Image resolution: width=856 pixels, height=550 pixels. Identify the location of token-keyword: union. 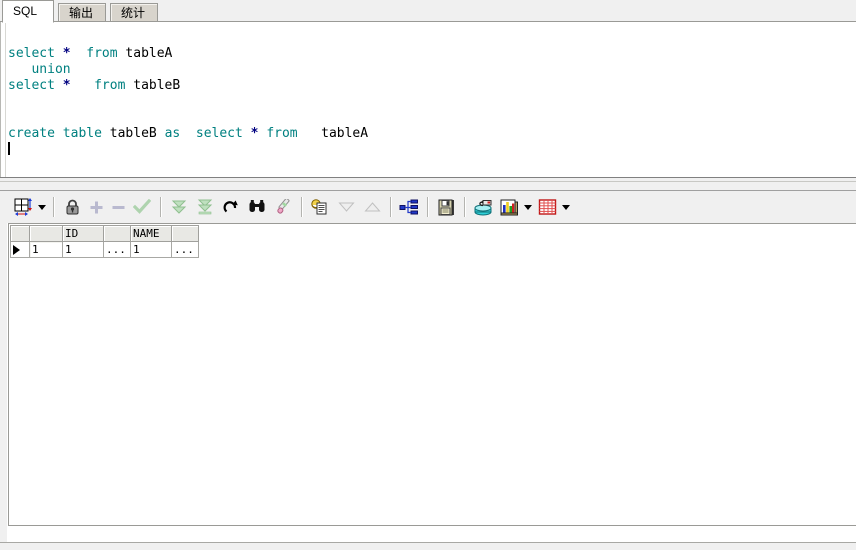
(51, 69).